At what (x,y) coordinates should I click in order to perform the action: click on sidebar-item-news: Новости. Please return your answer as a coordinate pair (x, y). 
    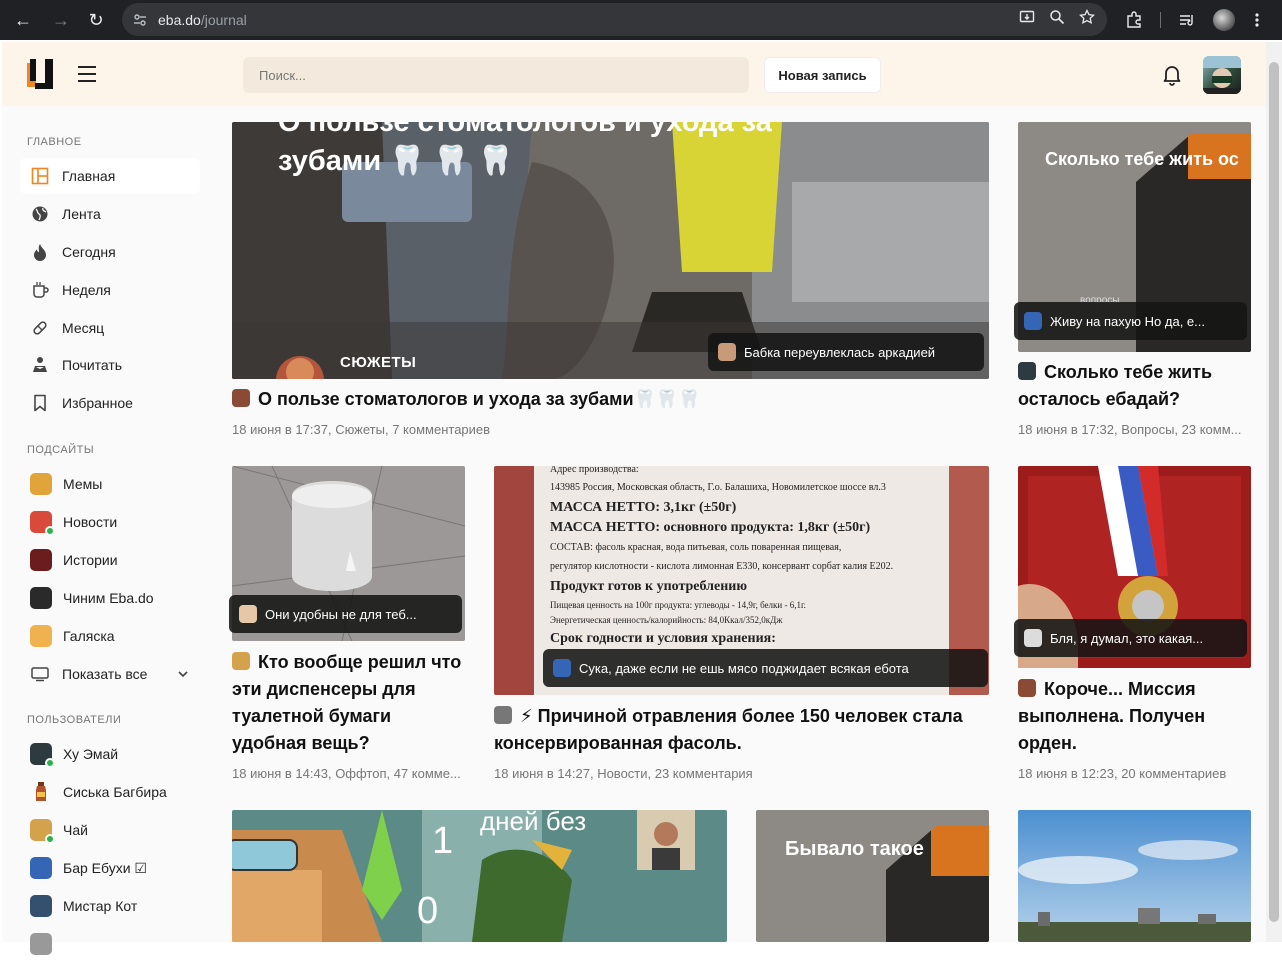
    Looking at the image, I should click on (110, 522).